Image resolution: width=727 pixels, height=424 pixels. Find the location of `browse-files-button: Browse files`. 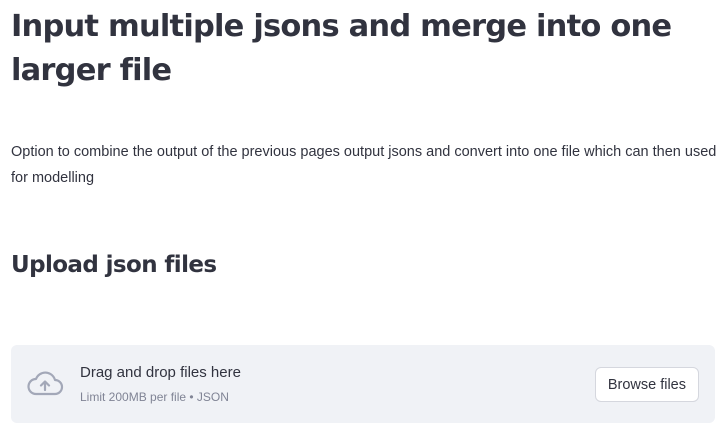

browse-files-button: Browse files is located at coordinates (646, 384).